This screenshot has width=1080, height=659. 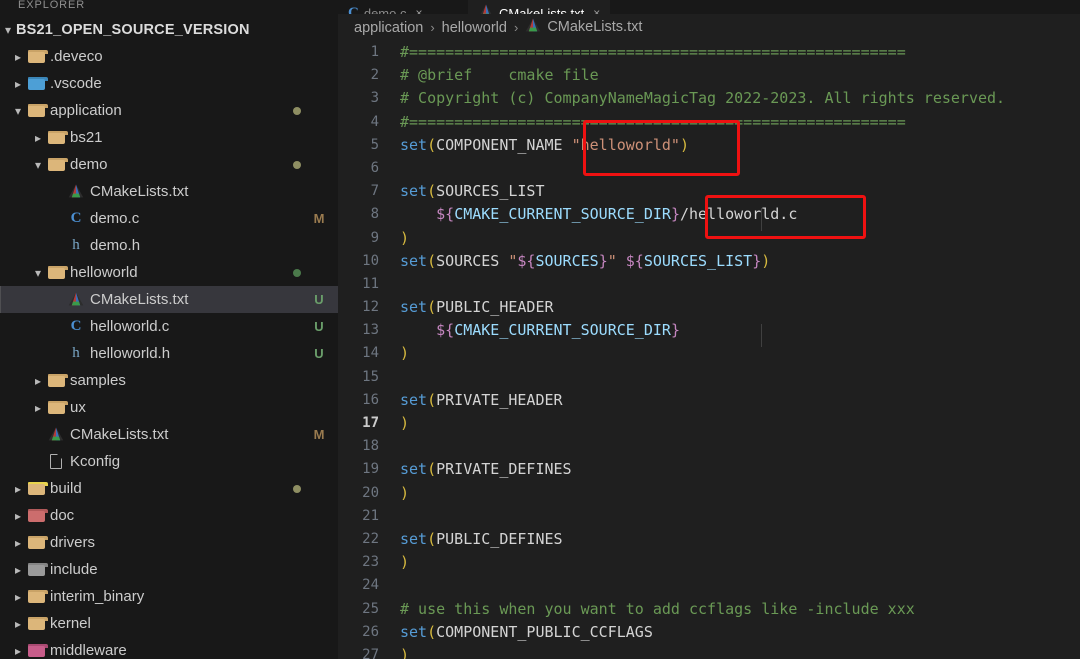 I want to click on tree-item-kernel: ▸ kernel, so click(x=169, y=623).